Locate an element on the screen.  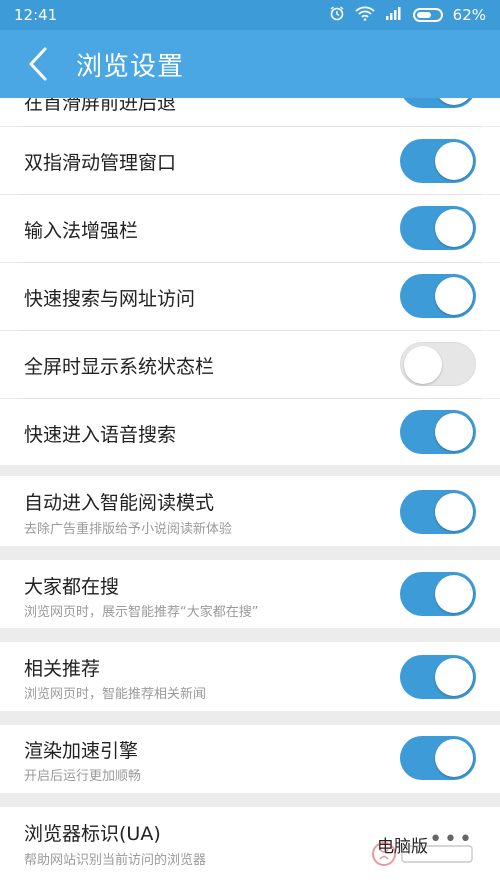
wifi-icon is located at coordinates (365, 15).